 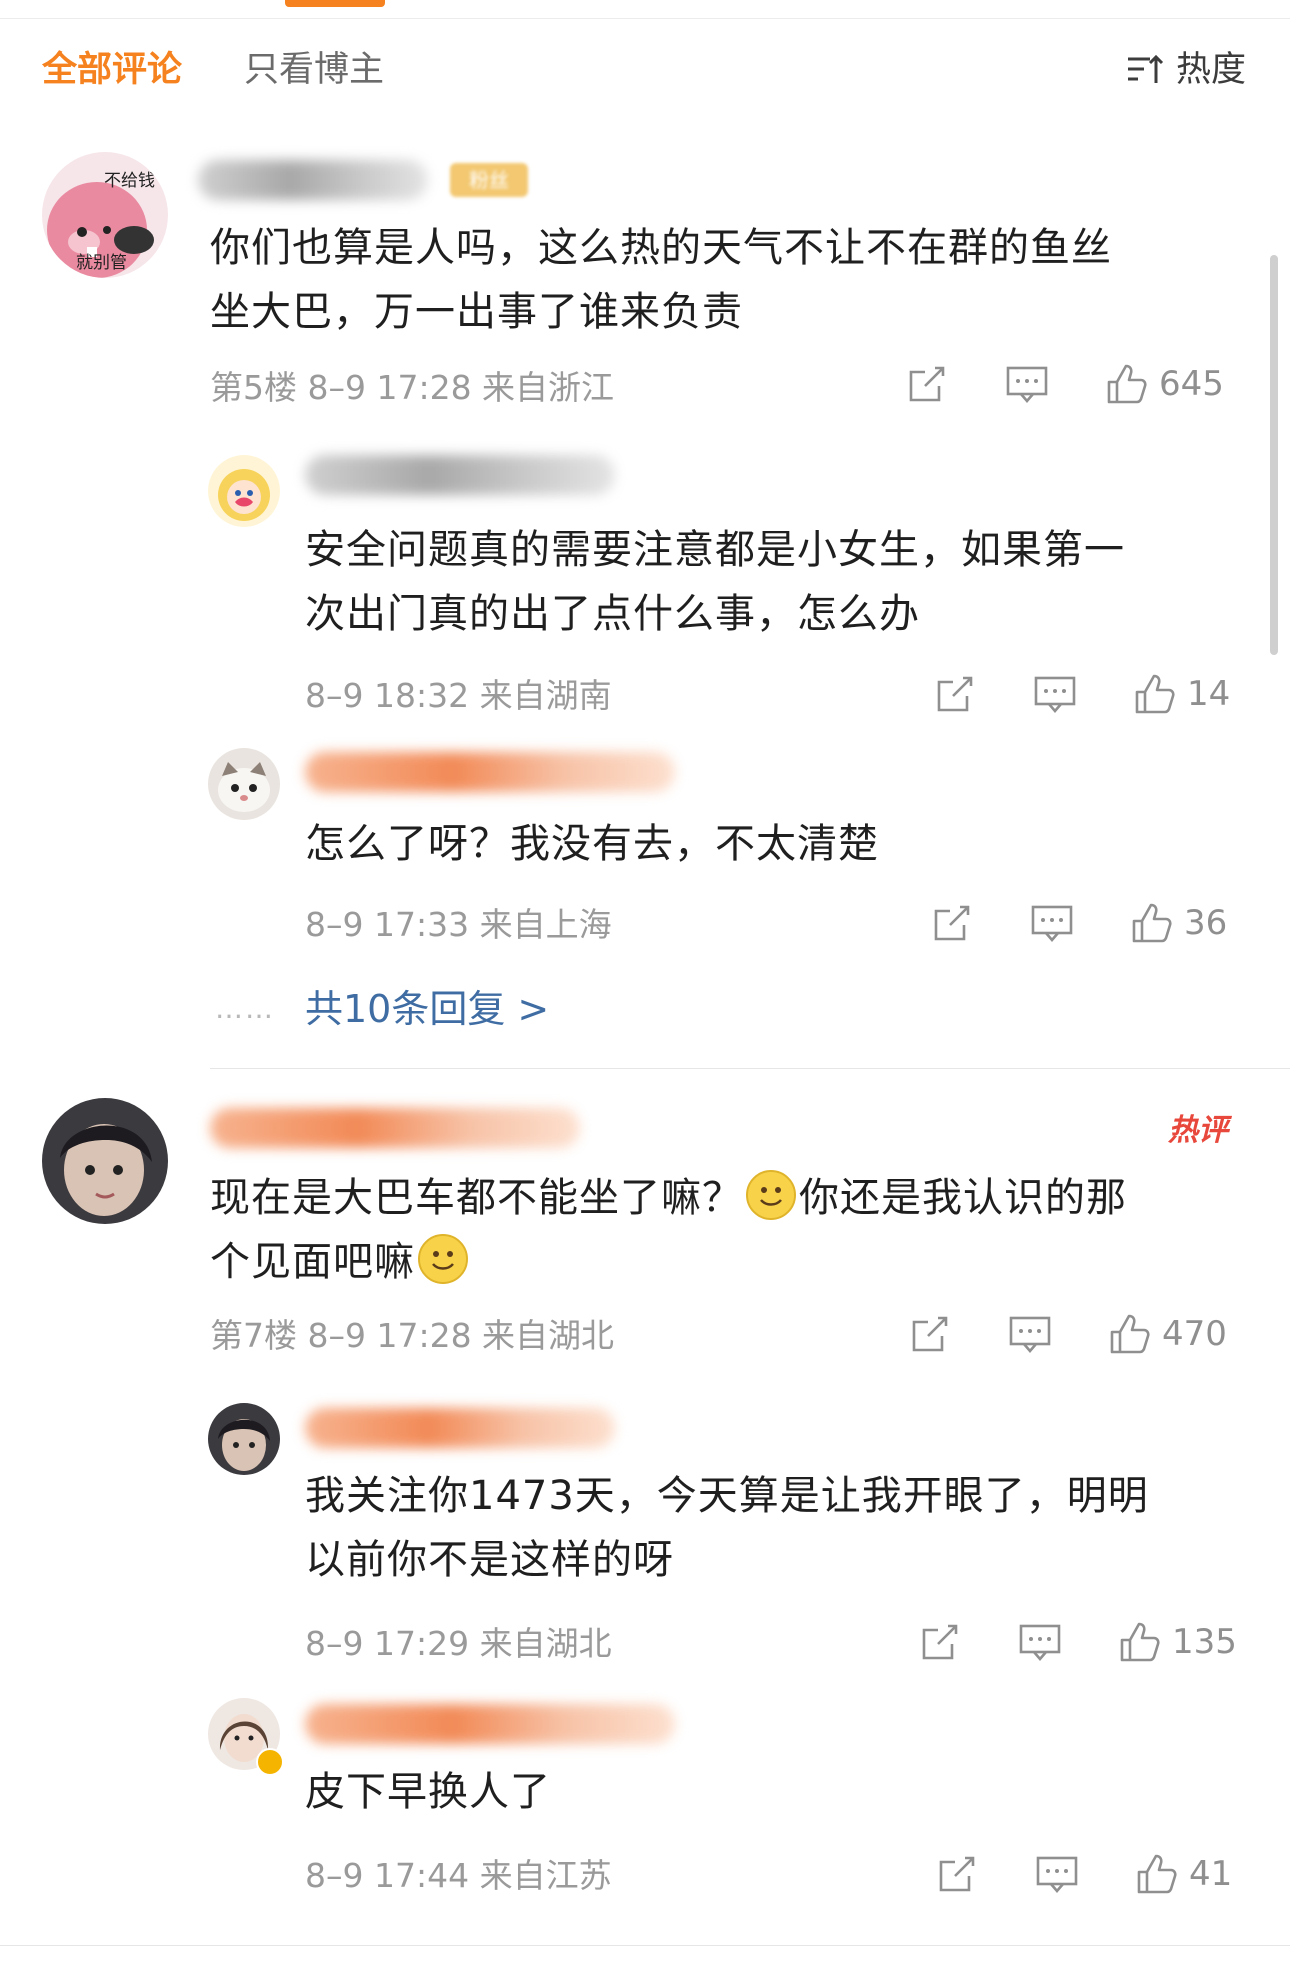 I want to click on comment-text: 现在是大巴车都不能坐了嘛？ 你还是我认识的那 个见面吧嘛, so click(x=668, y=1230).